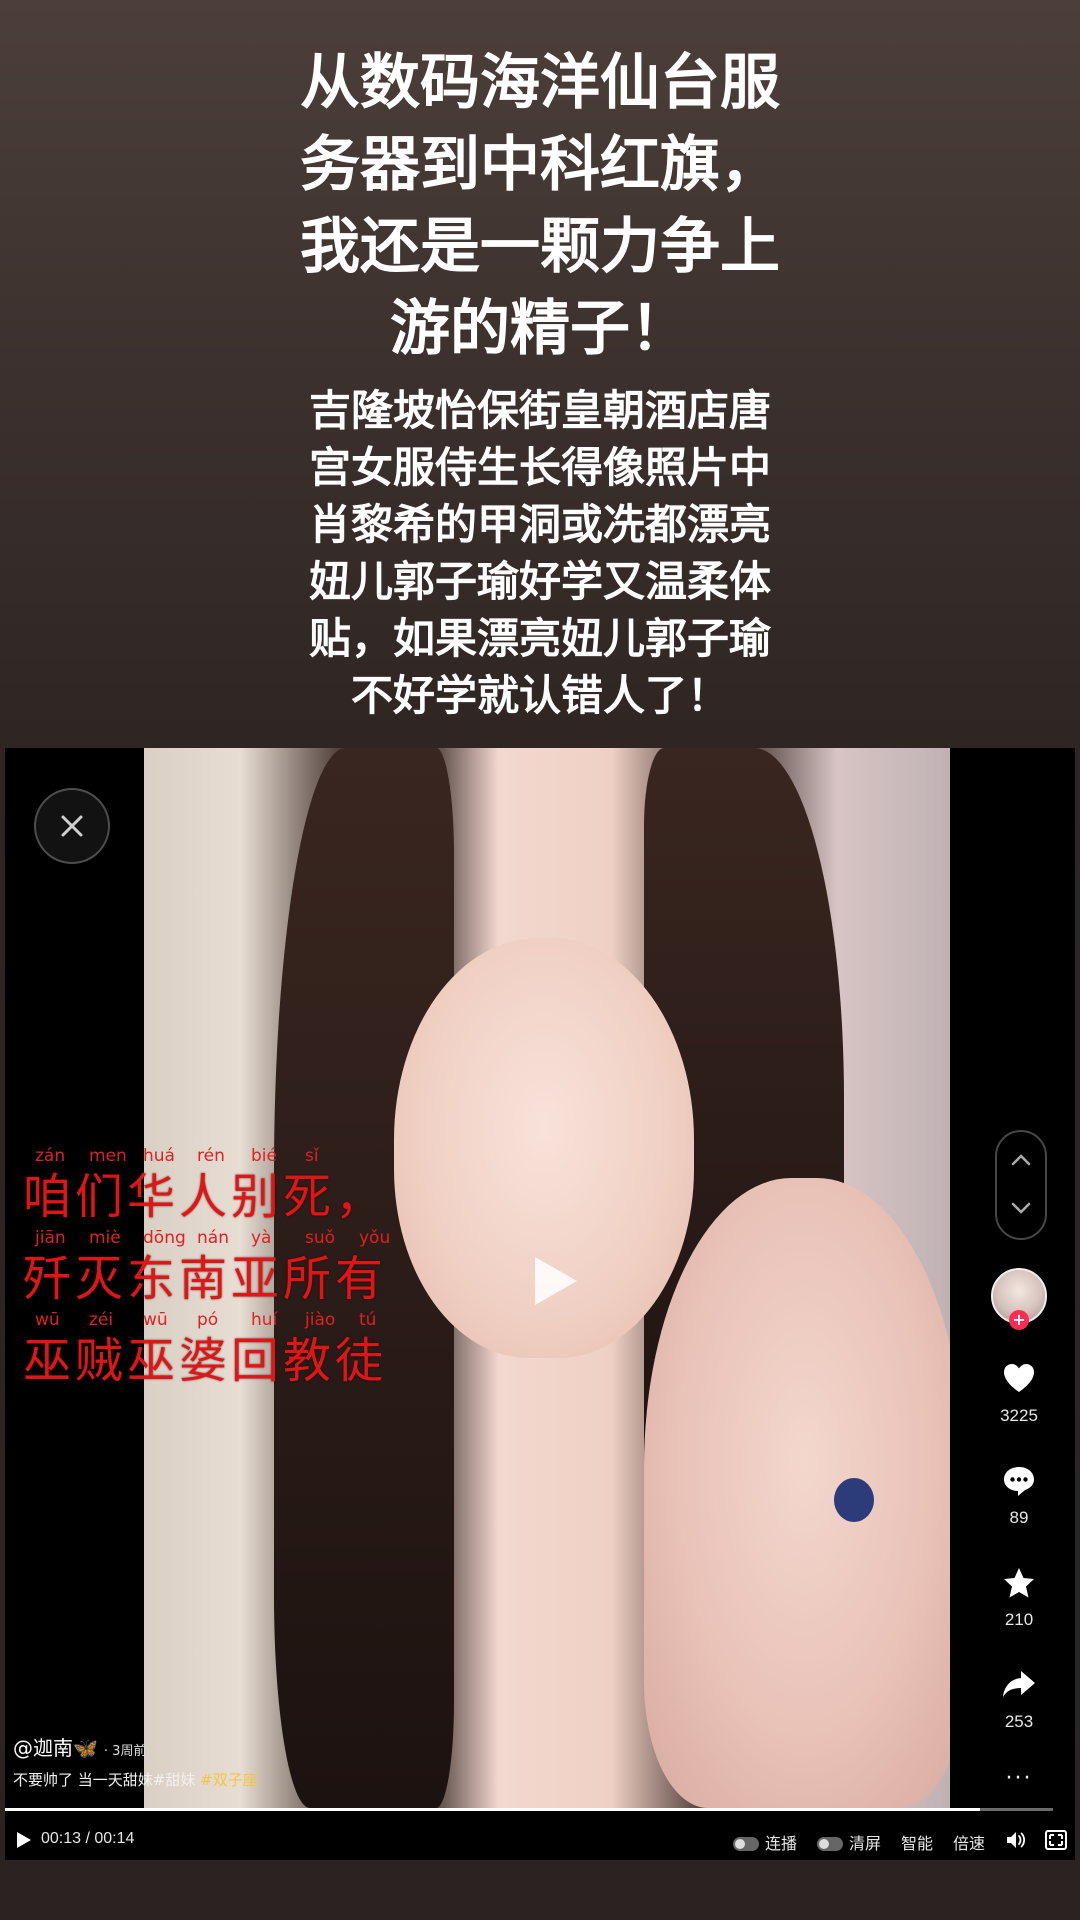  I want to click on post-time: · 3周前, so click(125, 1751).